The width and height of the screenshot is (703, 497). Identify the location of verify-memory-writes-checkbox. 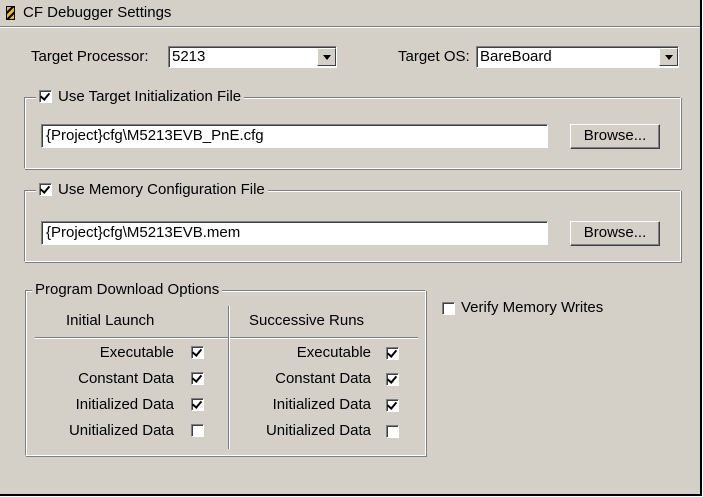
(448, 308).